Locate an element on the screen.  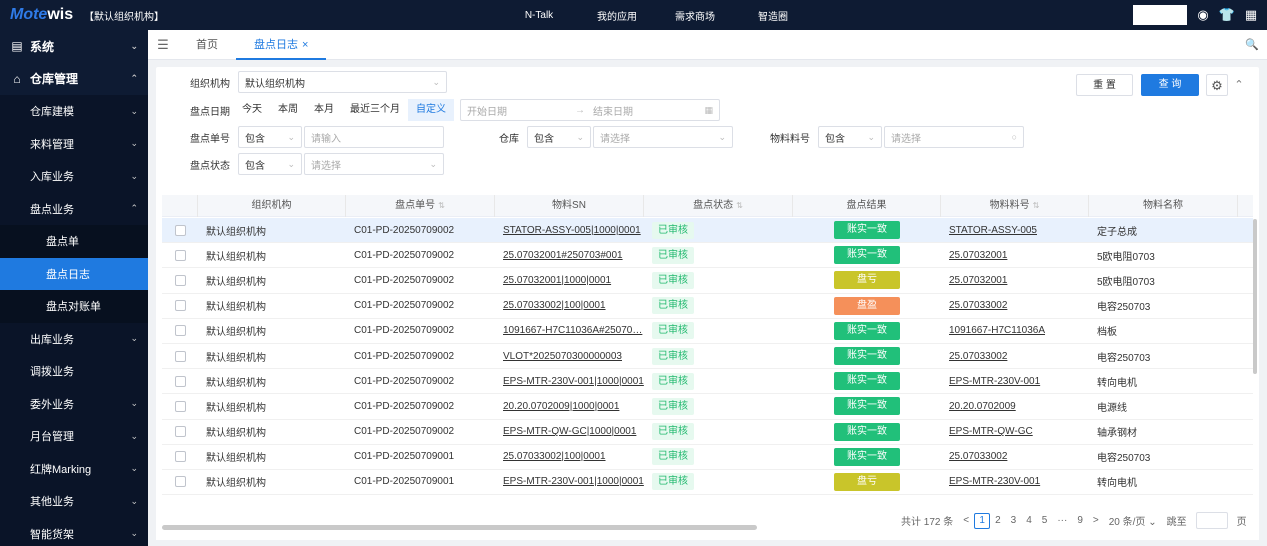
material-link: 20.20.0702009|1000|0001 is located at coordinates (561, 406).